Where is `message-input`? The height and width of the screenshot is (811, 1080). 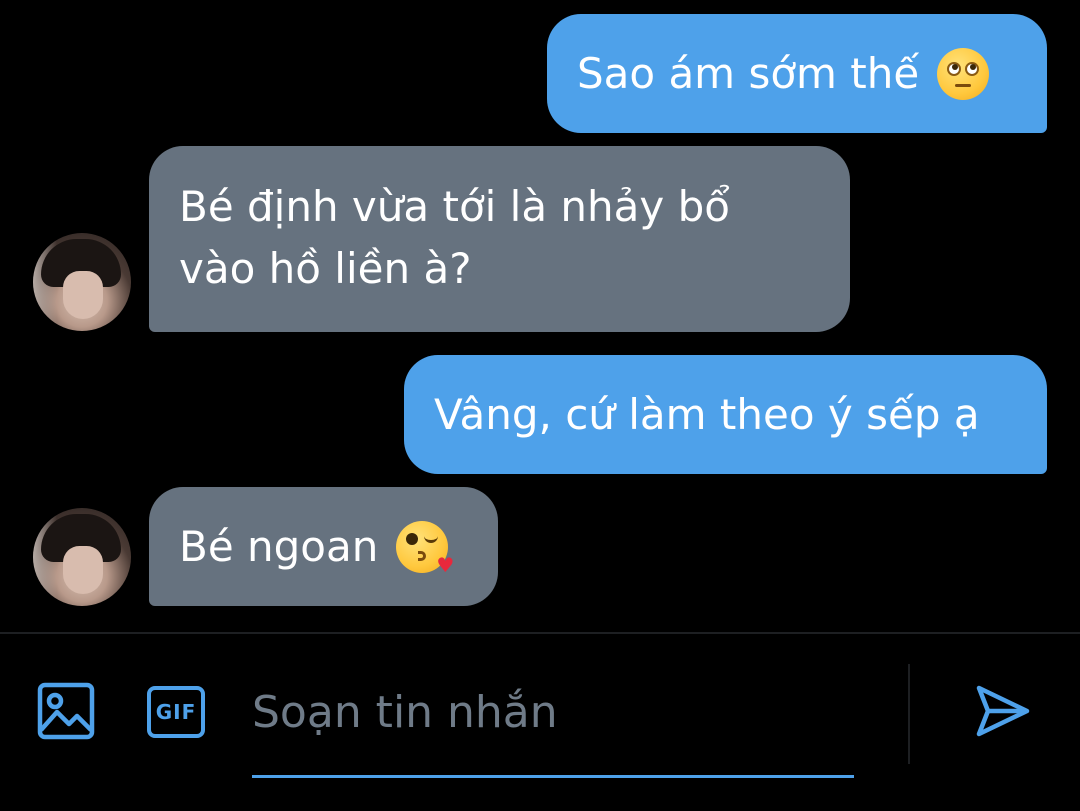 message-input is located at coordinates (553, 712).